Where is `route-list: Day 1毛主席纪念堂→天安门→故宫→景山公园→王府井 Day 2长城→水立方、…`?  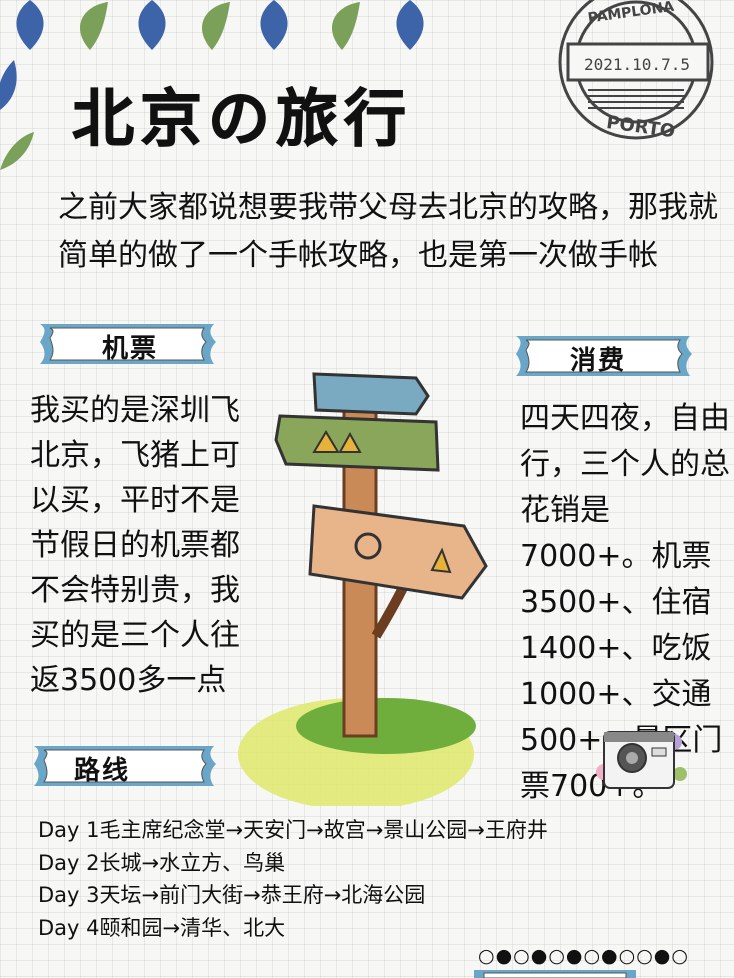 route-list: Day 1毛主席纪念堂→天安门→故宫→景山公园→王府井 Day 2长城→水立方、… is located at coordinates (368, 879).